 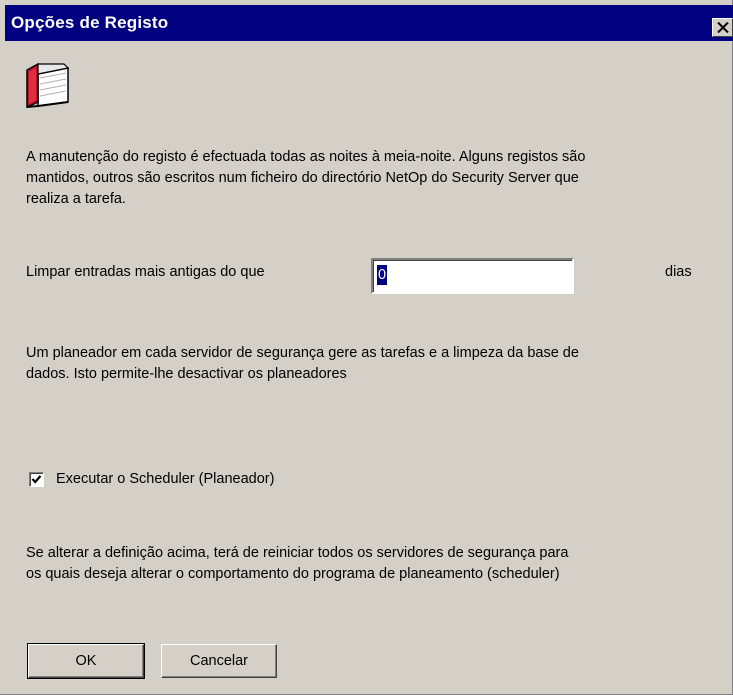 I want to click on cancel-button: Cancelar, so click(x=219, y=661).